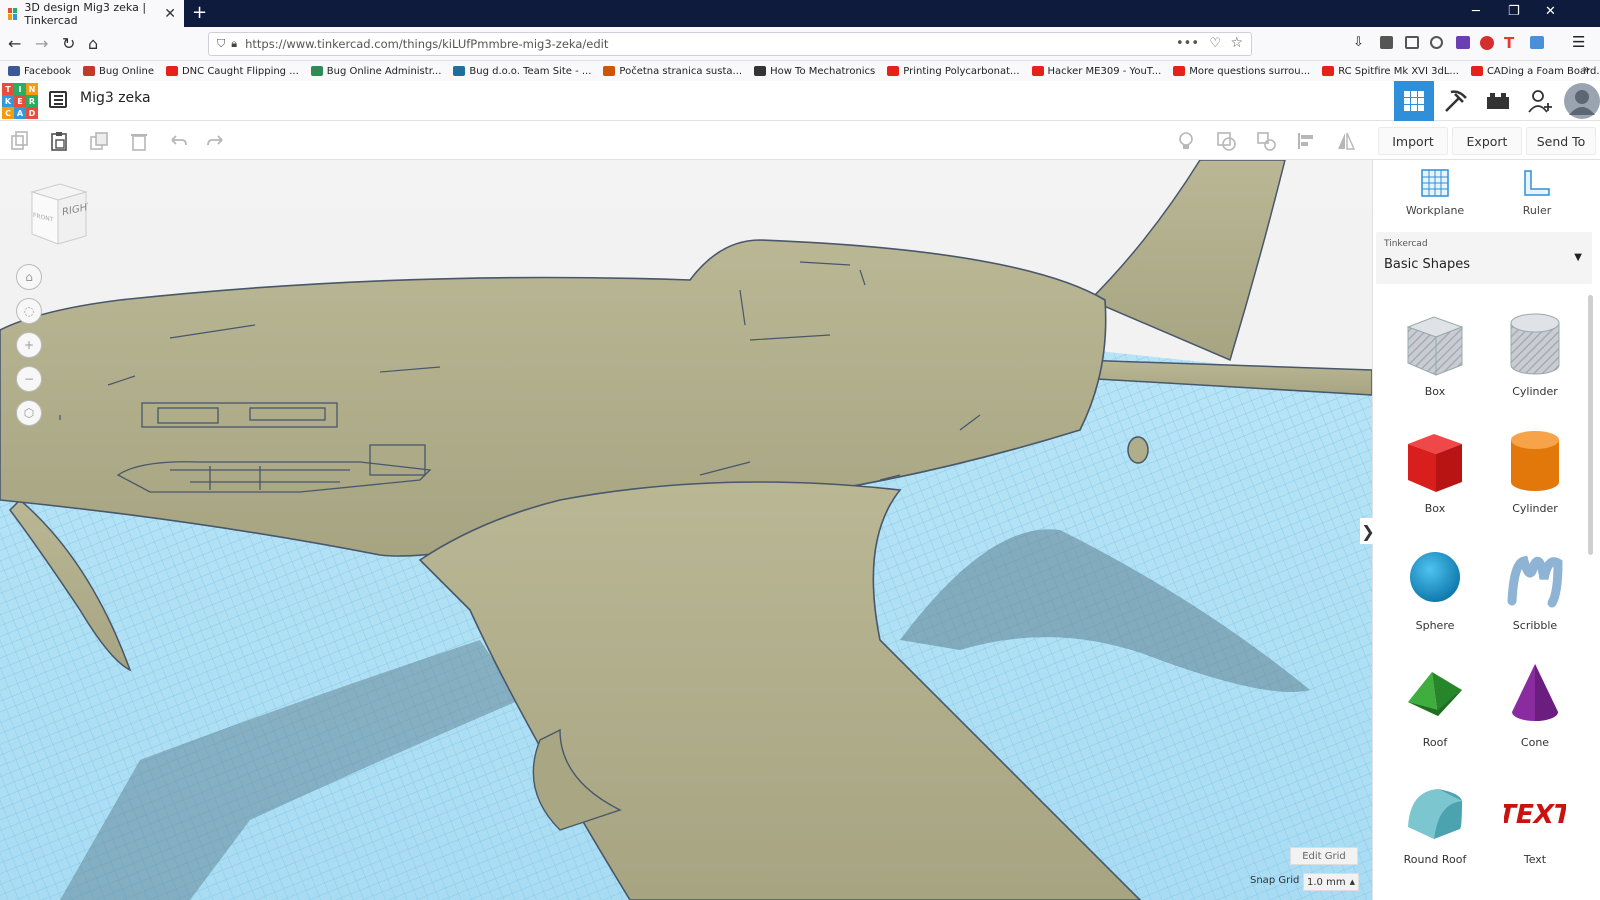 Image resolution: width=1600 pixels, height=900 pixels. I want to click on redo-icon, so click(216, 141).